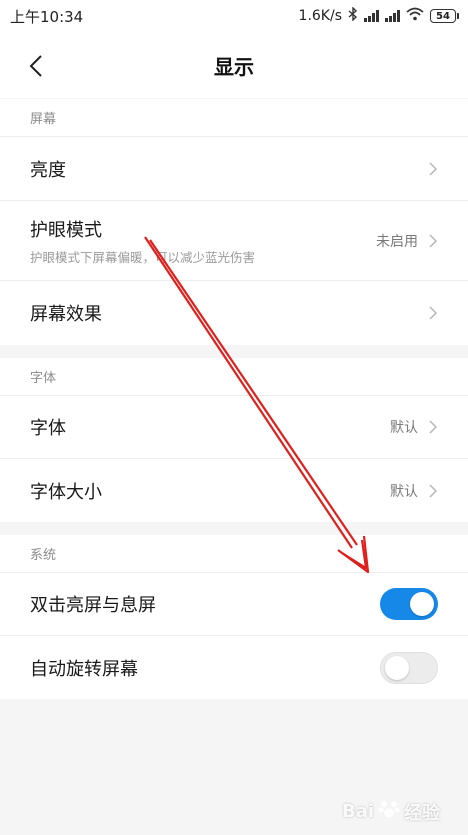 The width and height of the screenshot is (468, 835). What do you see at coordinates (48, 170) in the screenshot?
I see `brightness-label: 亮度` at bounding box center [48, 170].